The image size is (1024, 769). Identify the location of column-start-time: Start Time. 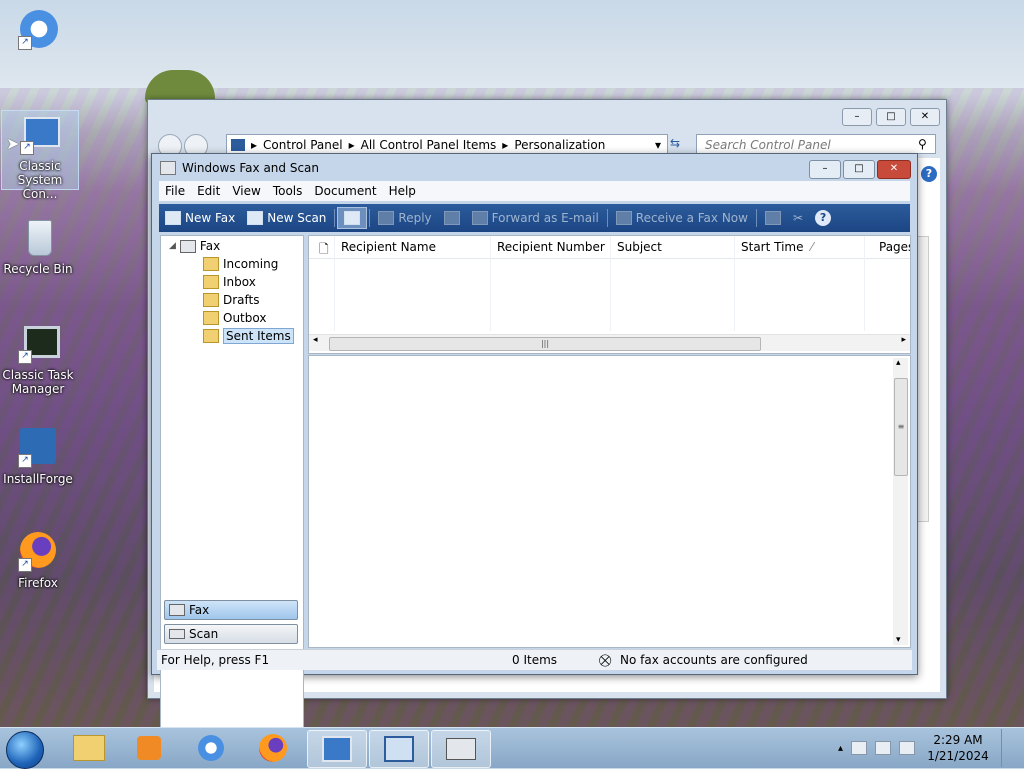
(772, 247).